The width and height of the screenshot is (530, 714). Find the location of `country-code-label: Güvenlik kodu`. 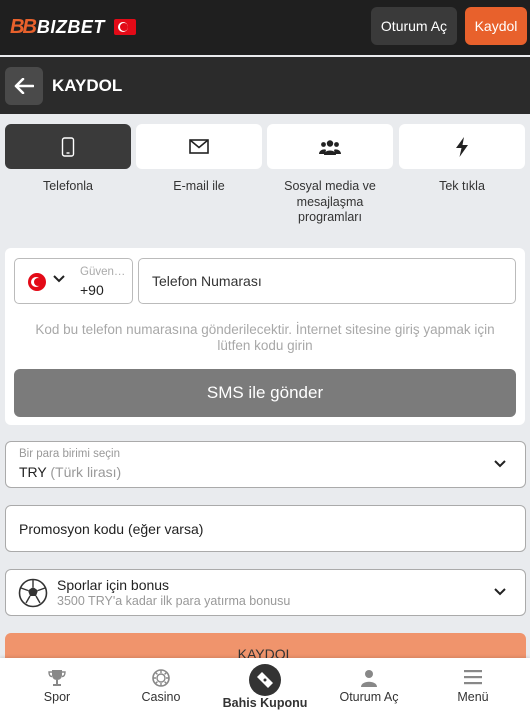

country-code-label: Güvenlik kodu is located at coordinates (103, 272).